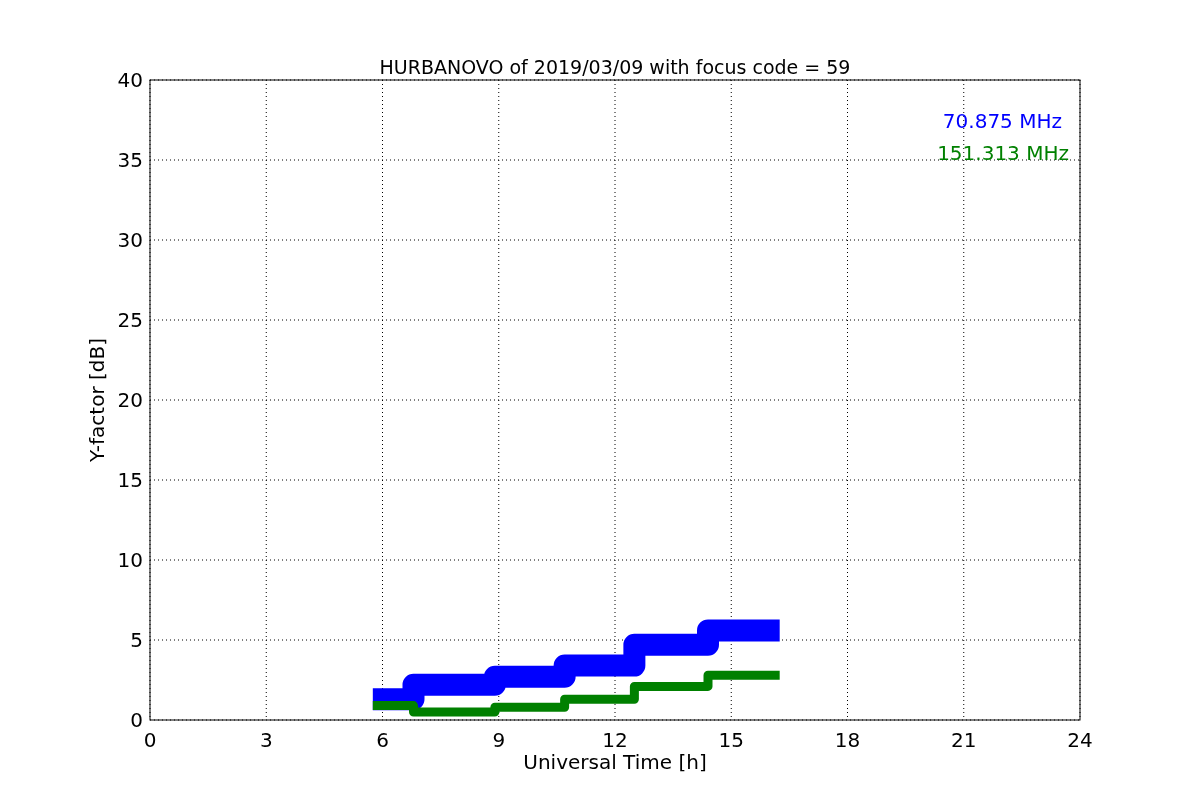 This screenshot has width=1200, height=800. I want to click on y-axis-label: Y-factor [dB], so click(97, 400).